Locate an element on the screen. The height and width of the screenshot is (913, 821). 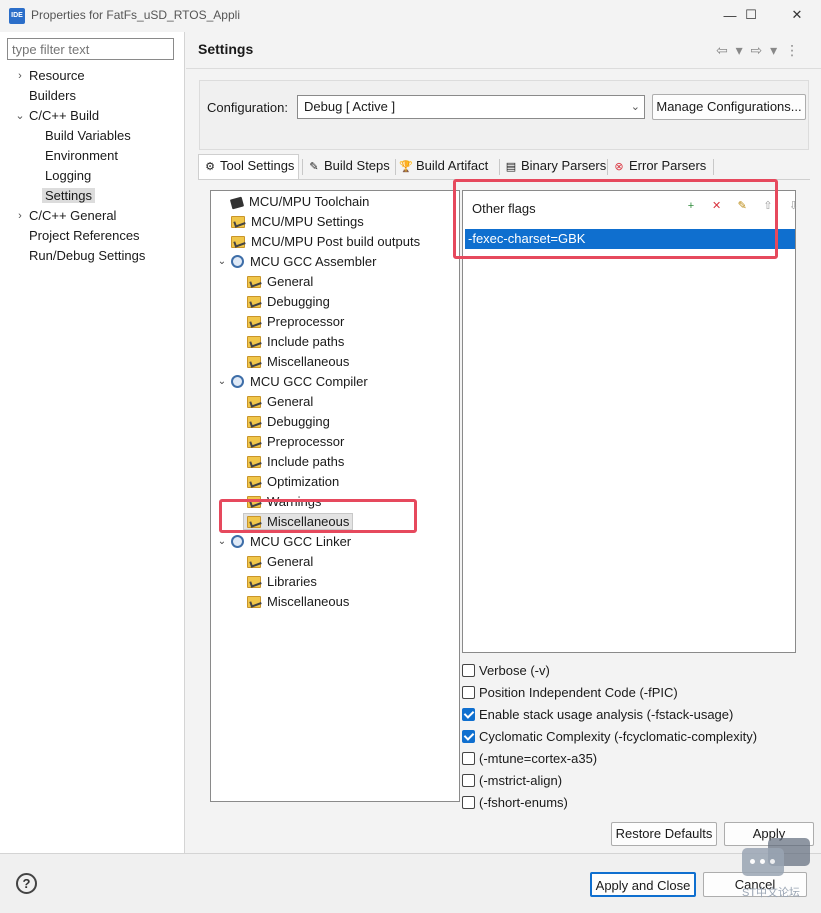
tree-item-asm-debugging: Debugging is located at coordinates (288, 302).